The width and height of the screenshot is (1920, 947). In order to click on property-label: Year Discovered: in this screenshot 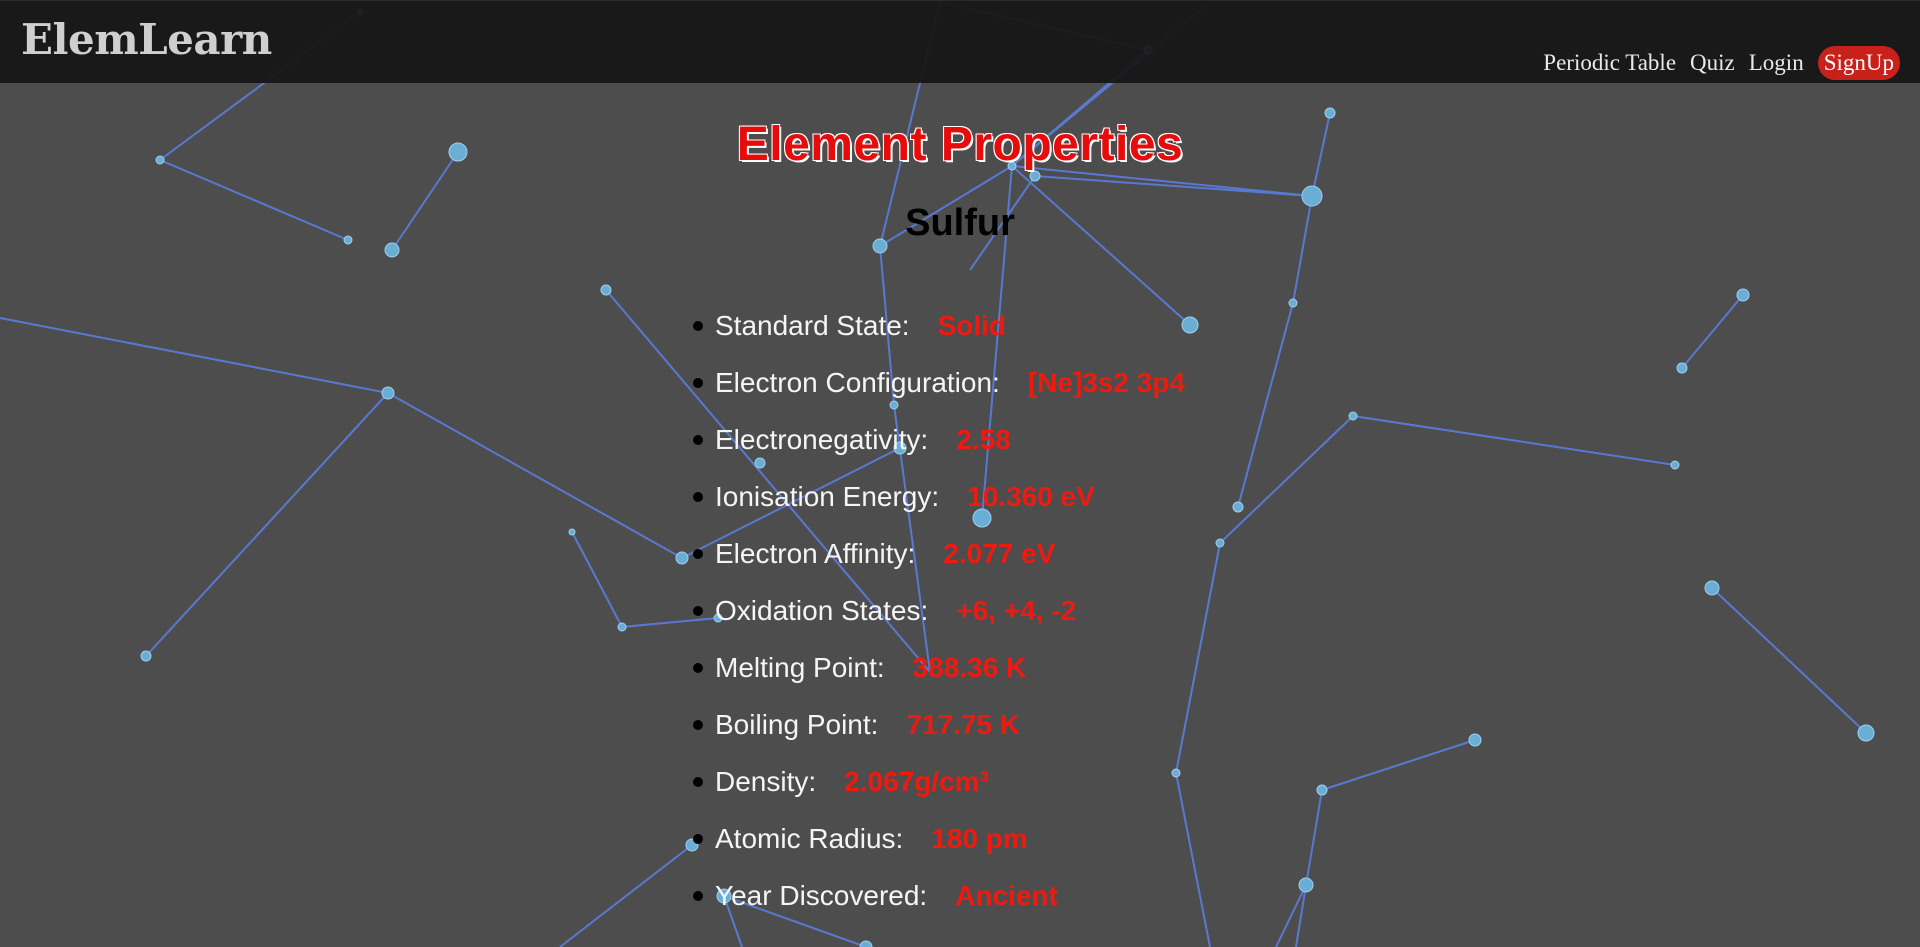, I will do `click(821, 895)`.